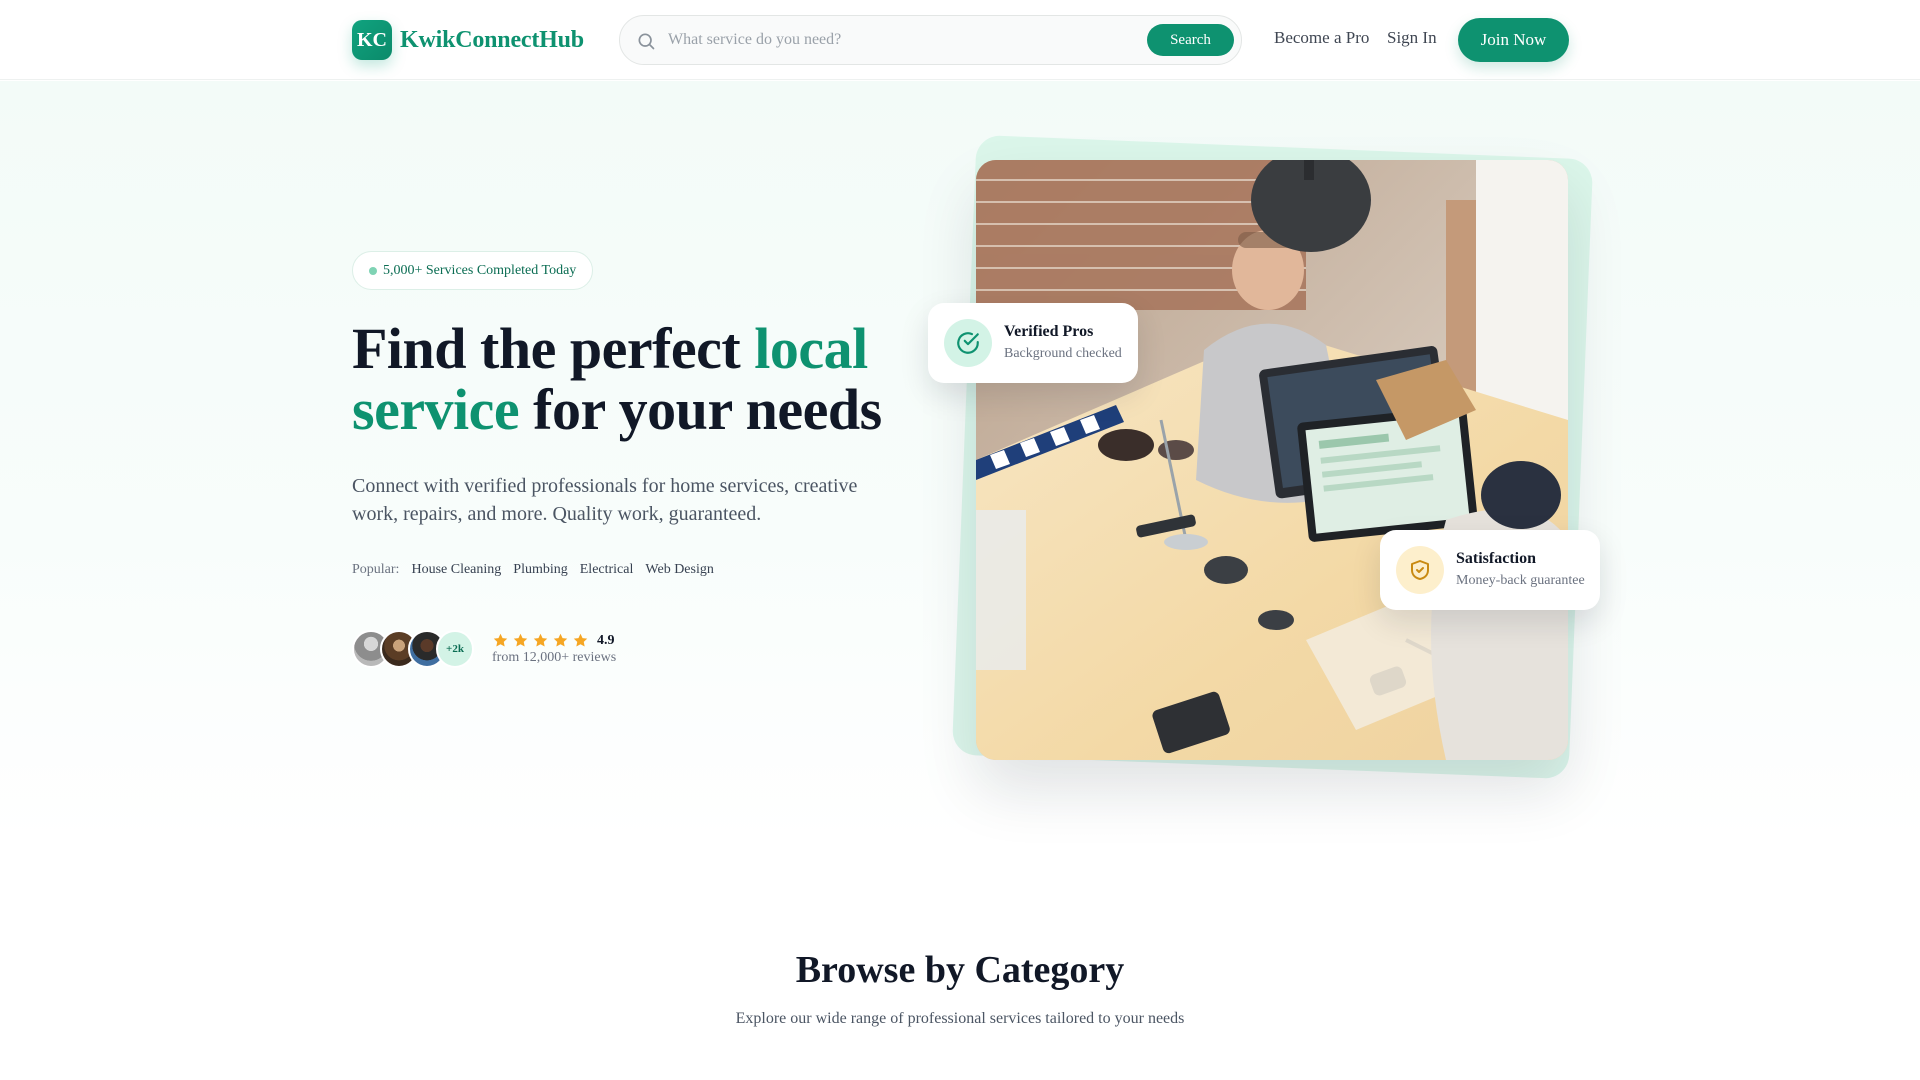 The width and height of the screenshot is (1920, 1080). What do you see at coordinates (492, 39) in the screenshot?
I see `brand-name: KwikConnectHub` at bounding box center [492, 39].